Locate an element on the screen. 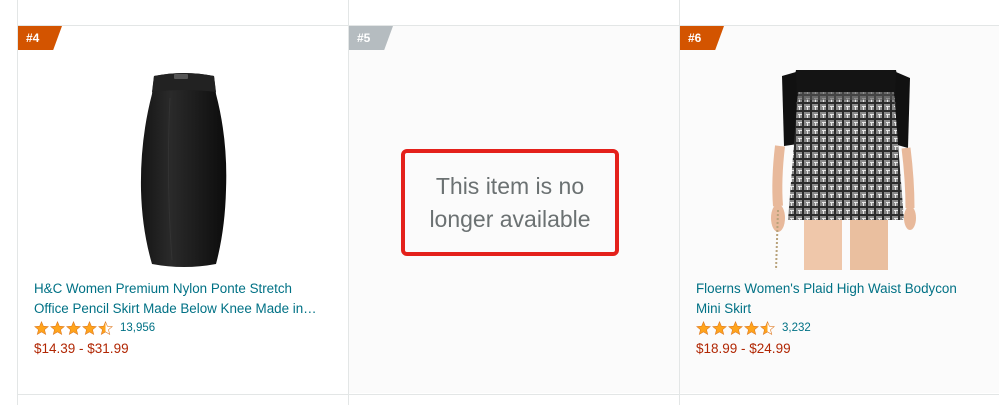 The width and height of the screenshot is (999, 405). rank-badge: #4 is located at coordinates (40, 38).